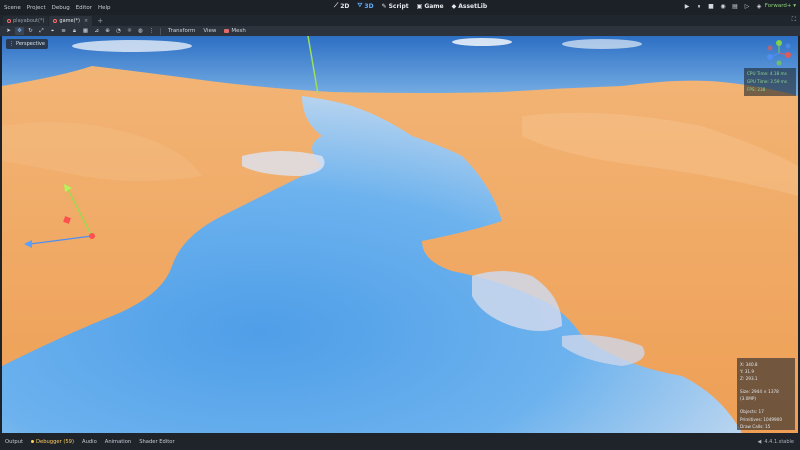  Describe the element at coordinates (156, 442) in the screenshot. I see `tab-shader-editor: Shader Editor` at that location.